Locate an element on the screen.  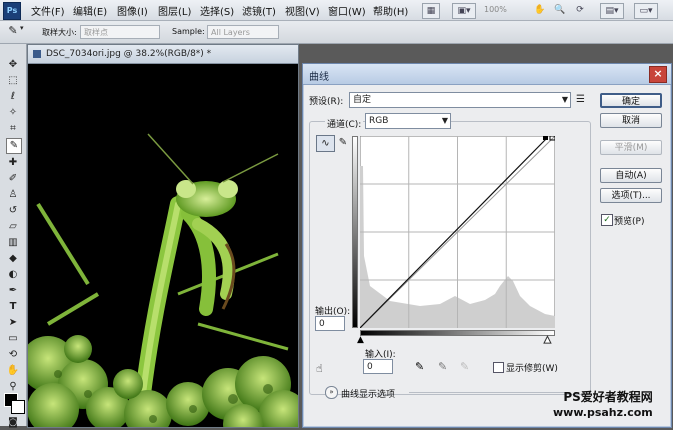
auto-button: 自动(A) is located at coordinates (631, 175).